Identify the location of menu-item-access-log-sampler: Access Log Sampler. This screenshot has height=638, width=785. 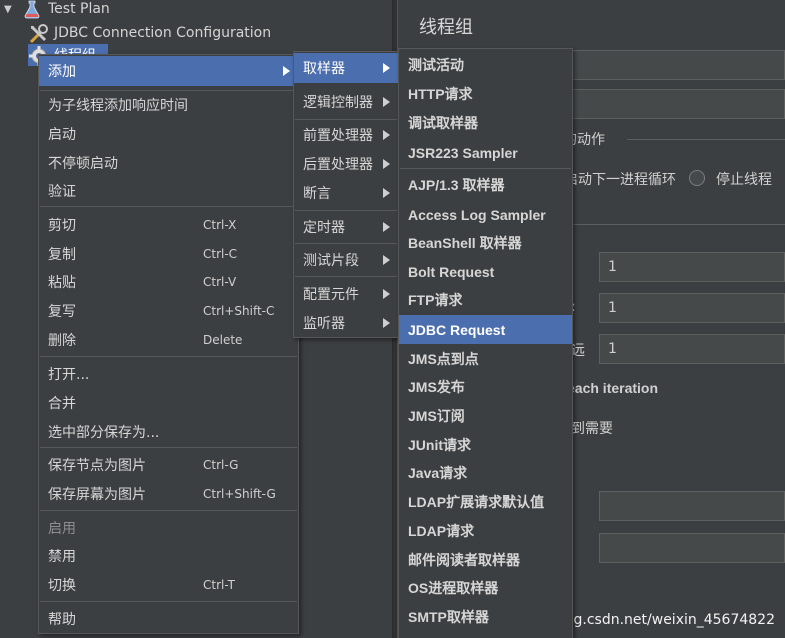
(485, 214).